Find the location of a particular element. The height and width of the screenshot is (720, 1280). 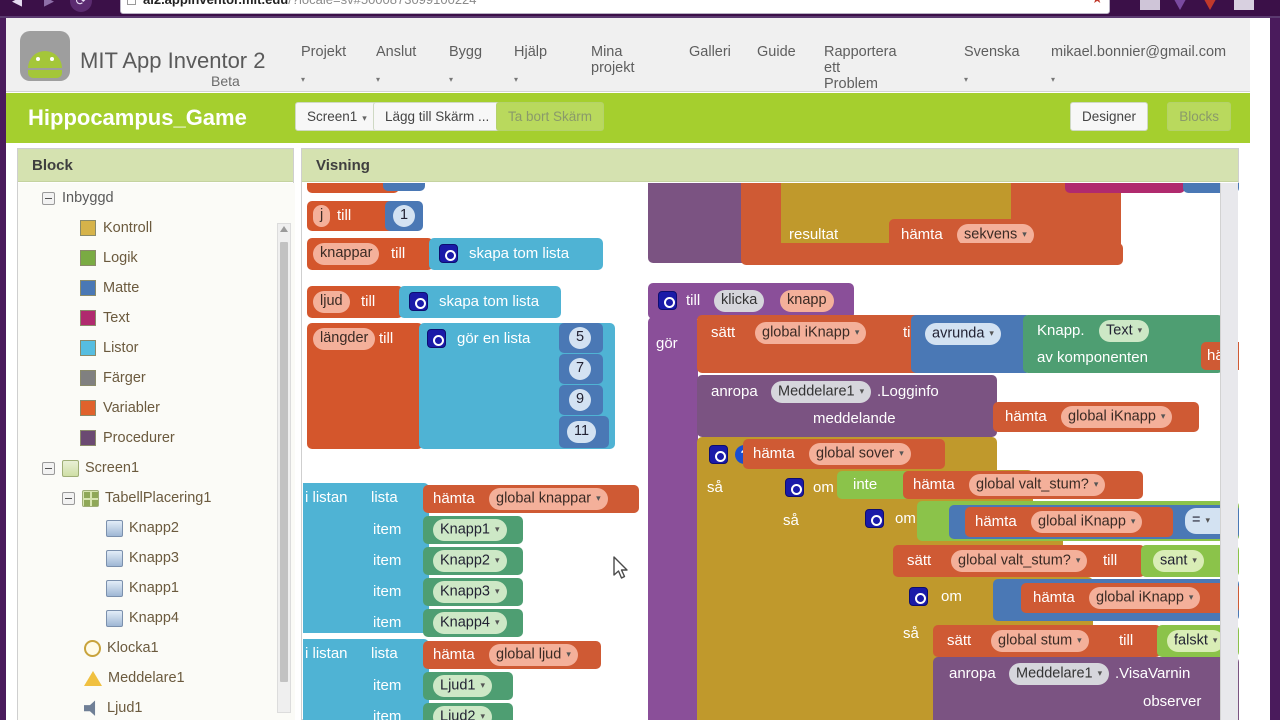

block-create-empty-list-knappar: skapa tom lista is located at coordinates (516, 254).